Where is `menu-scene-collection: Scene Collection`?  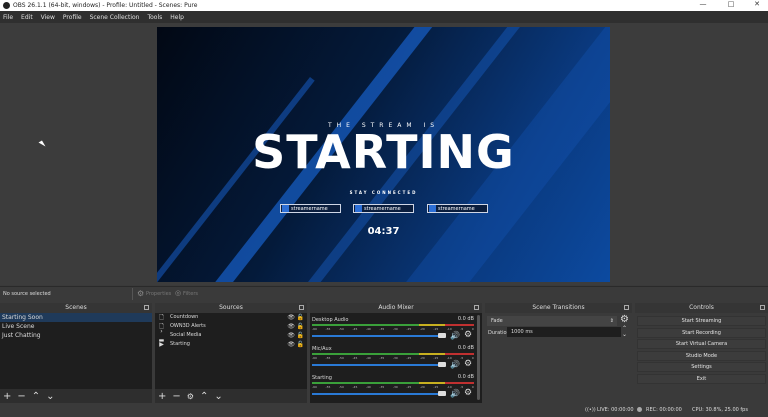 menu-scene-collection: Scene Collection is located at coordinates (115, 17).